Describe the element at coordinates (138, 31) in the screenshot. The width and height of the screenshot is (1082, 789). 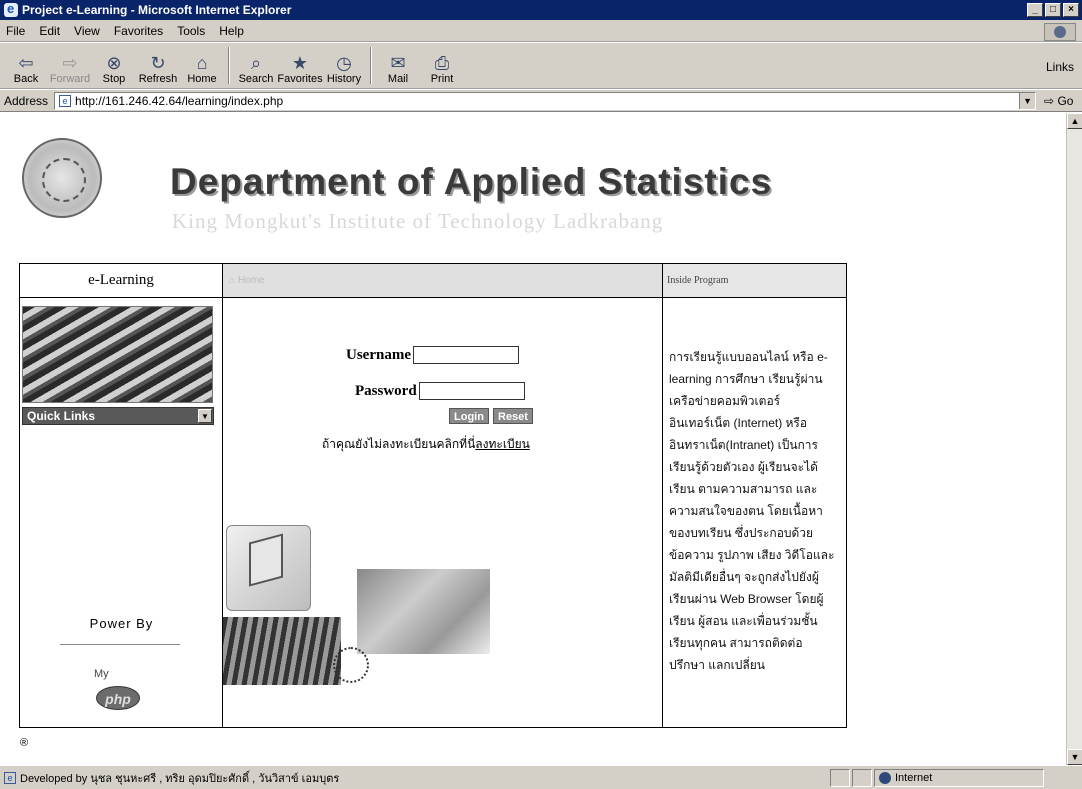
I see `menu-favorites: Favorites` at that location.